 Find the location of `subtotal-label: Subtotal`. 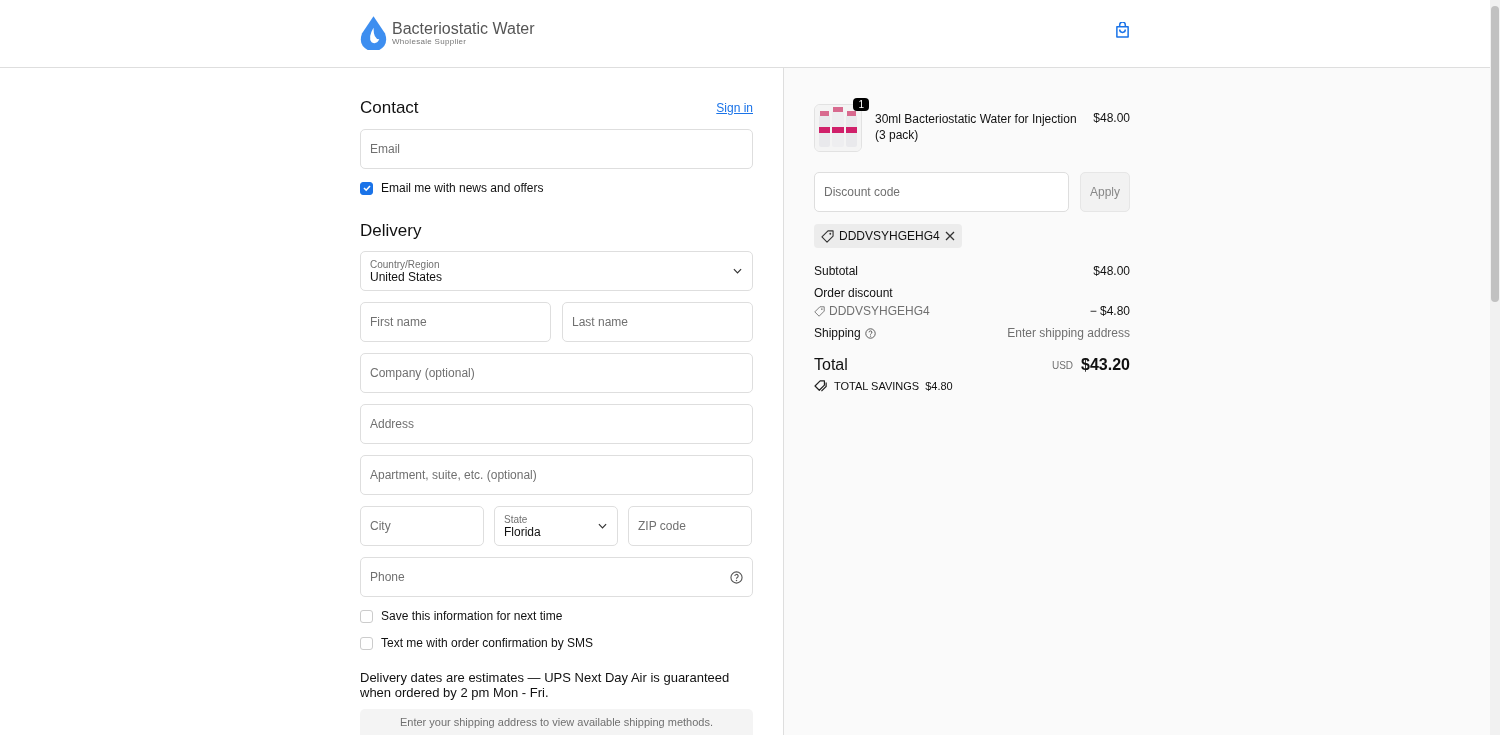

subtotal-label: Subtotal is located at coordinates (836, 271).